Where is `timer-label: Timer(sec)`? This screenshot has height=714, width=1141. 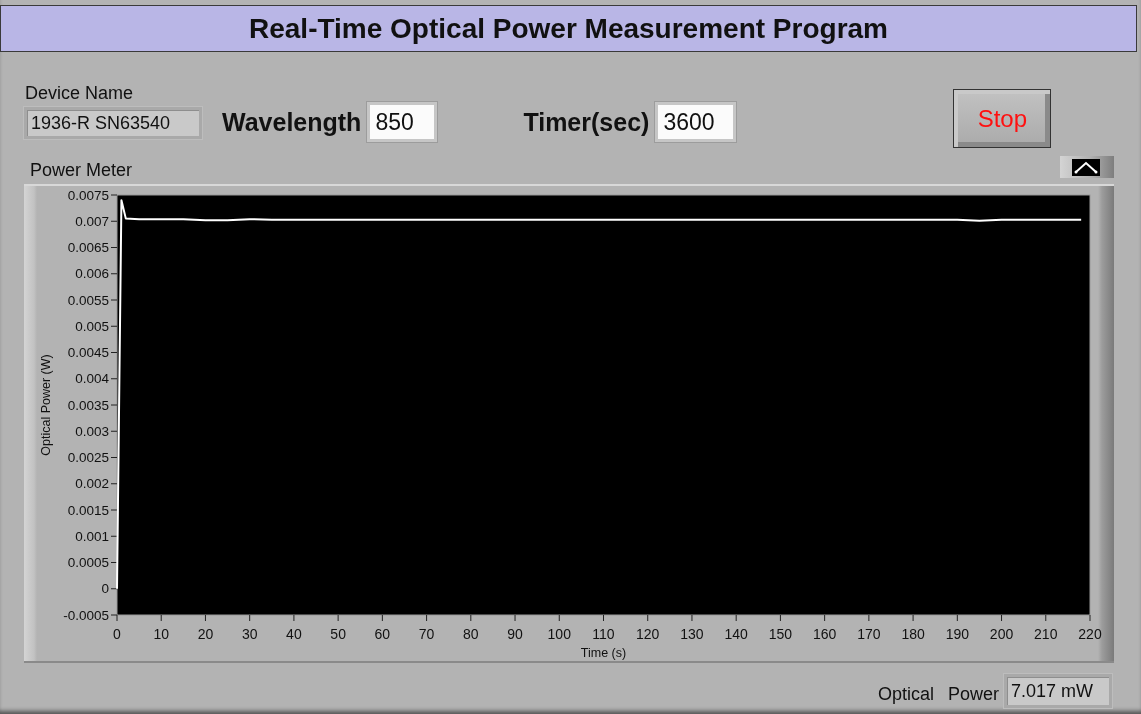 timer-label: Timer(sec) is located at coordinates (586, 122).